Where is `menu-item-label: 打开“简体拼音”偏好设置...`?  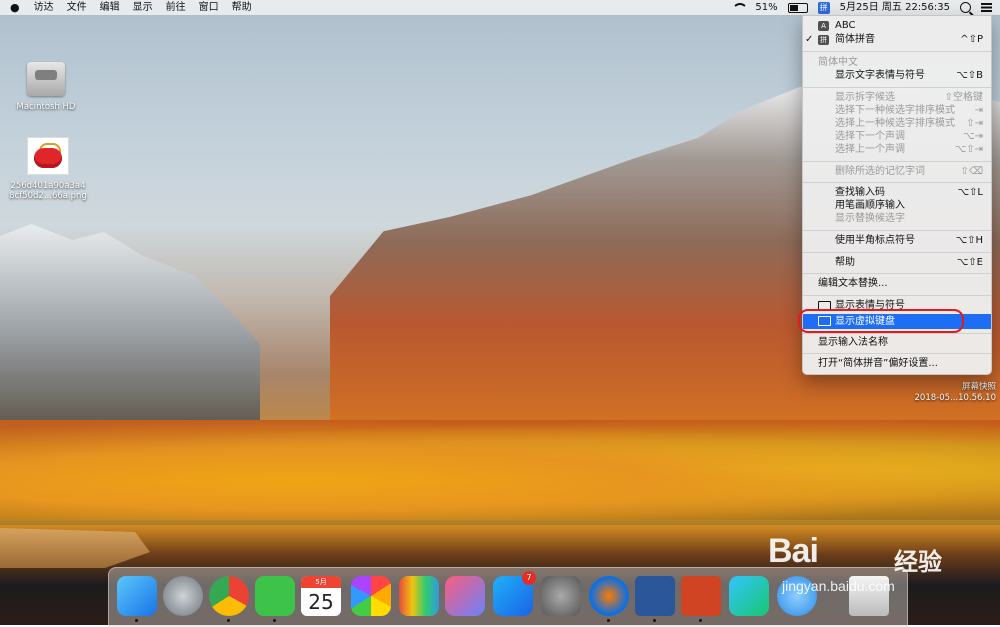
menu-item-label: 打开“简体拼音”偏好设置... is located at coordinates (878, 363).